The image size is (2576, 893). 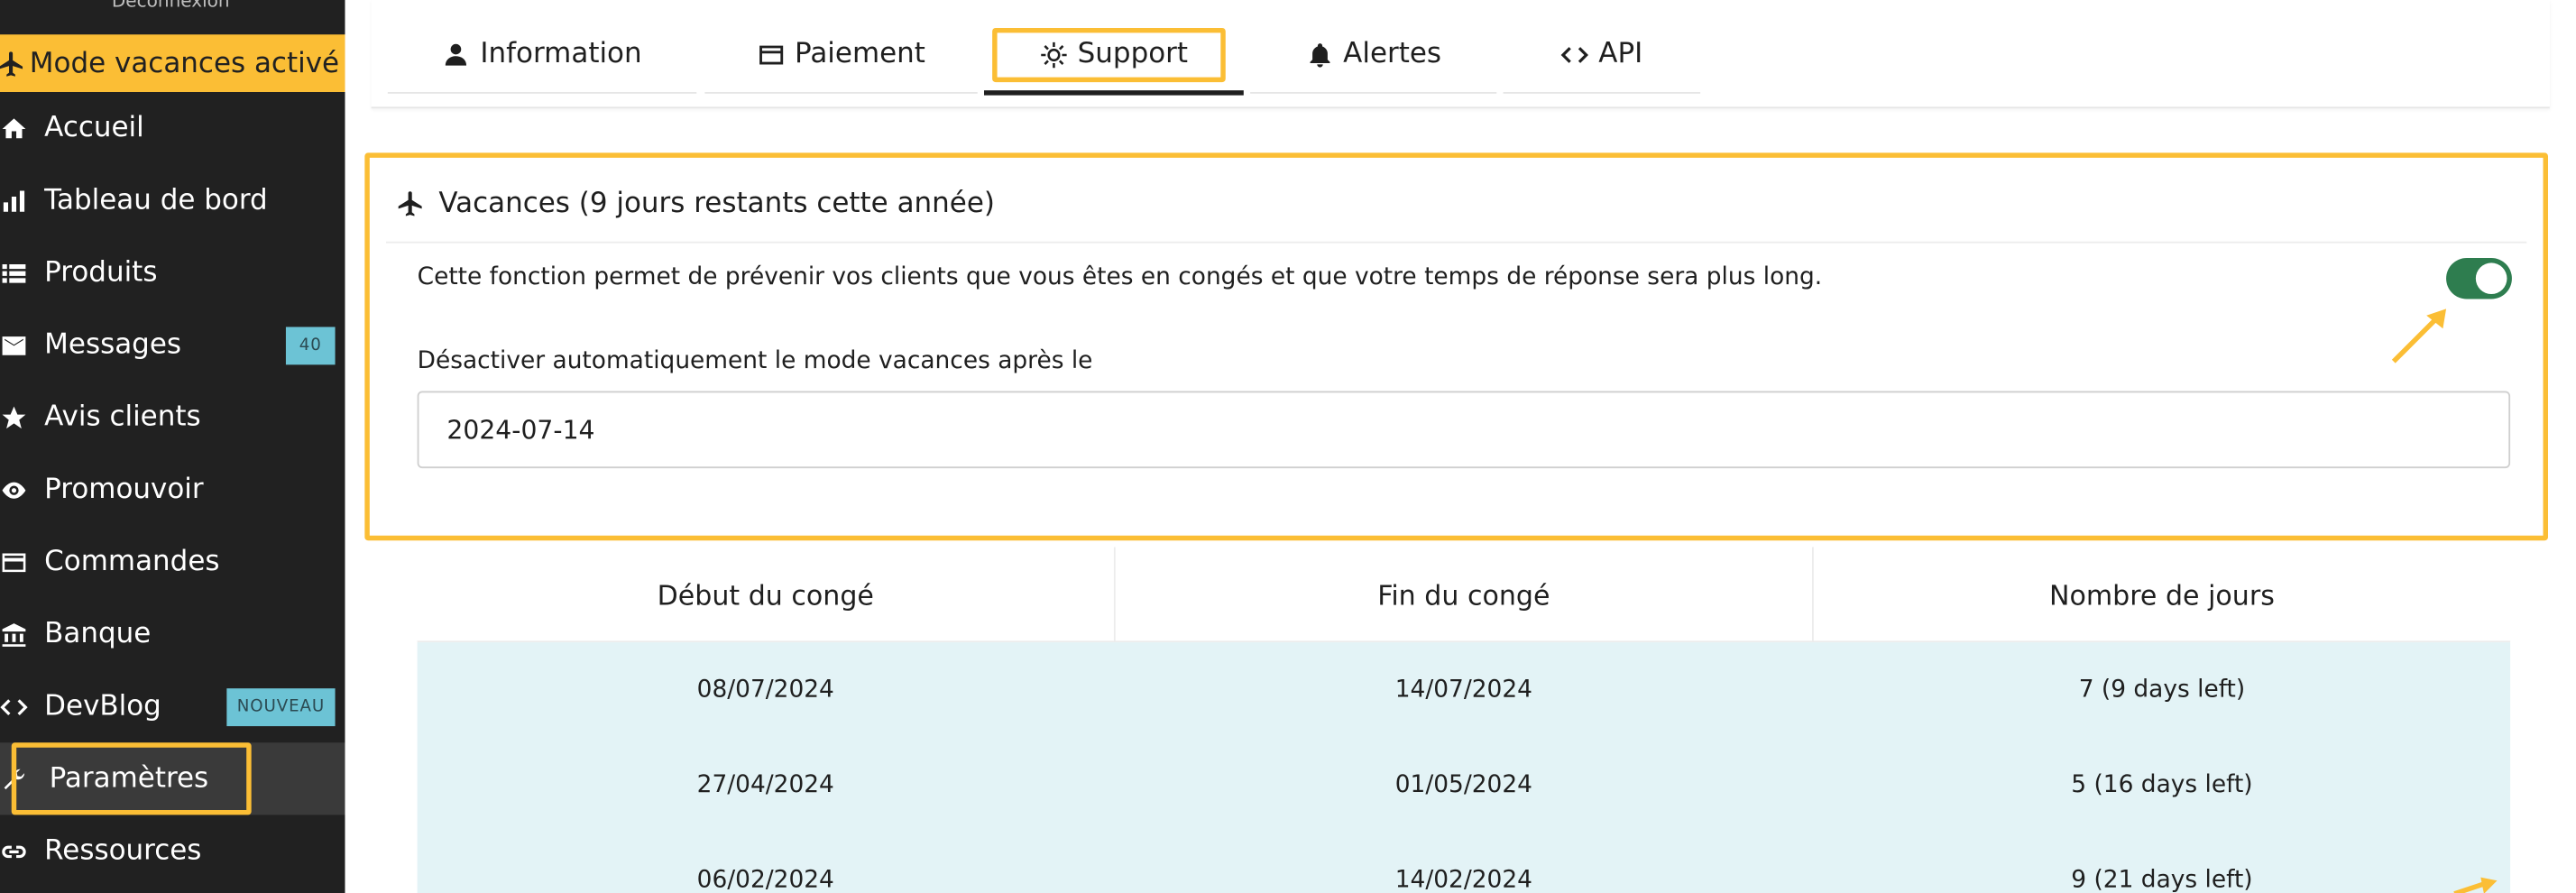 I want to click on list-icon, so click(x=14, y=272).